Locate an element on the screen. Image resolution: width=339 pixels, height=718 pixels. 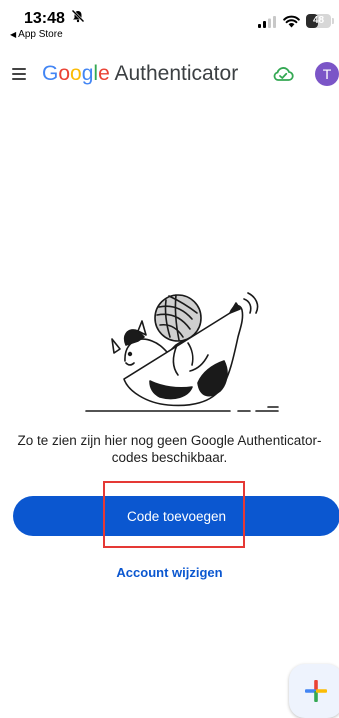
wifi-icon is located at coordinates (291, 21).